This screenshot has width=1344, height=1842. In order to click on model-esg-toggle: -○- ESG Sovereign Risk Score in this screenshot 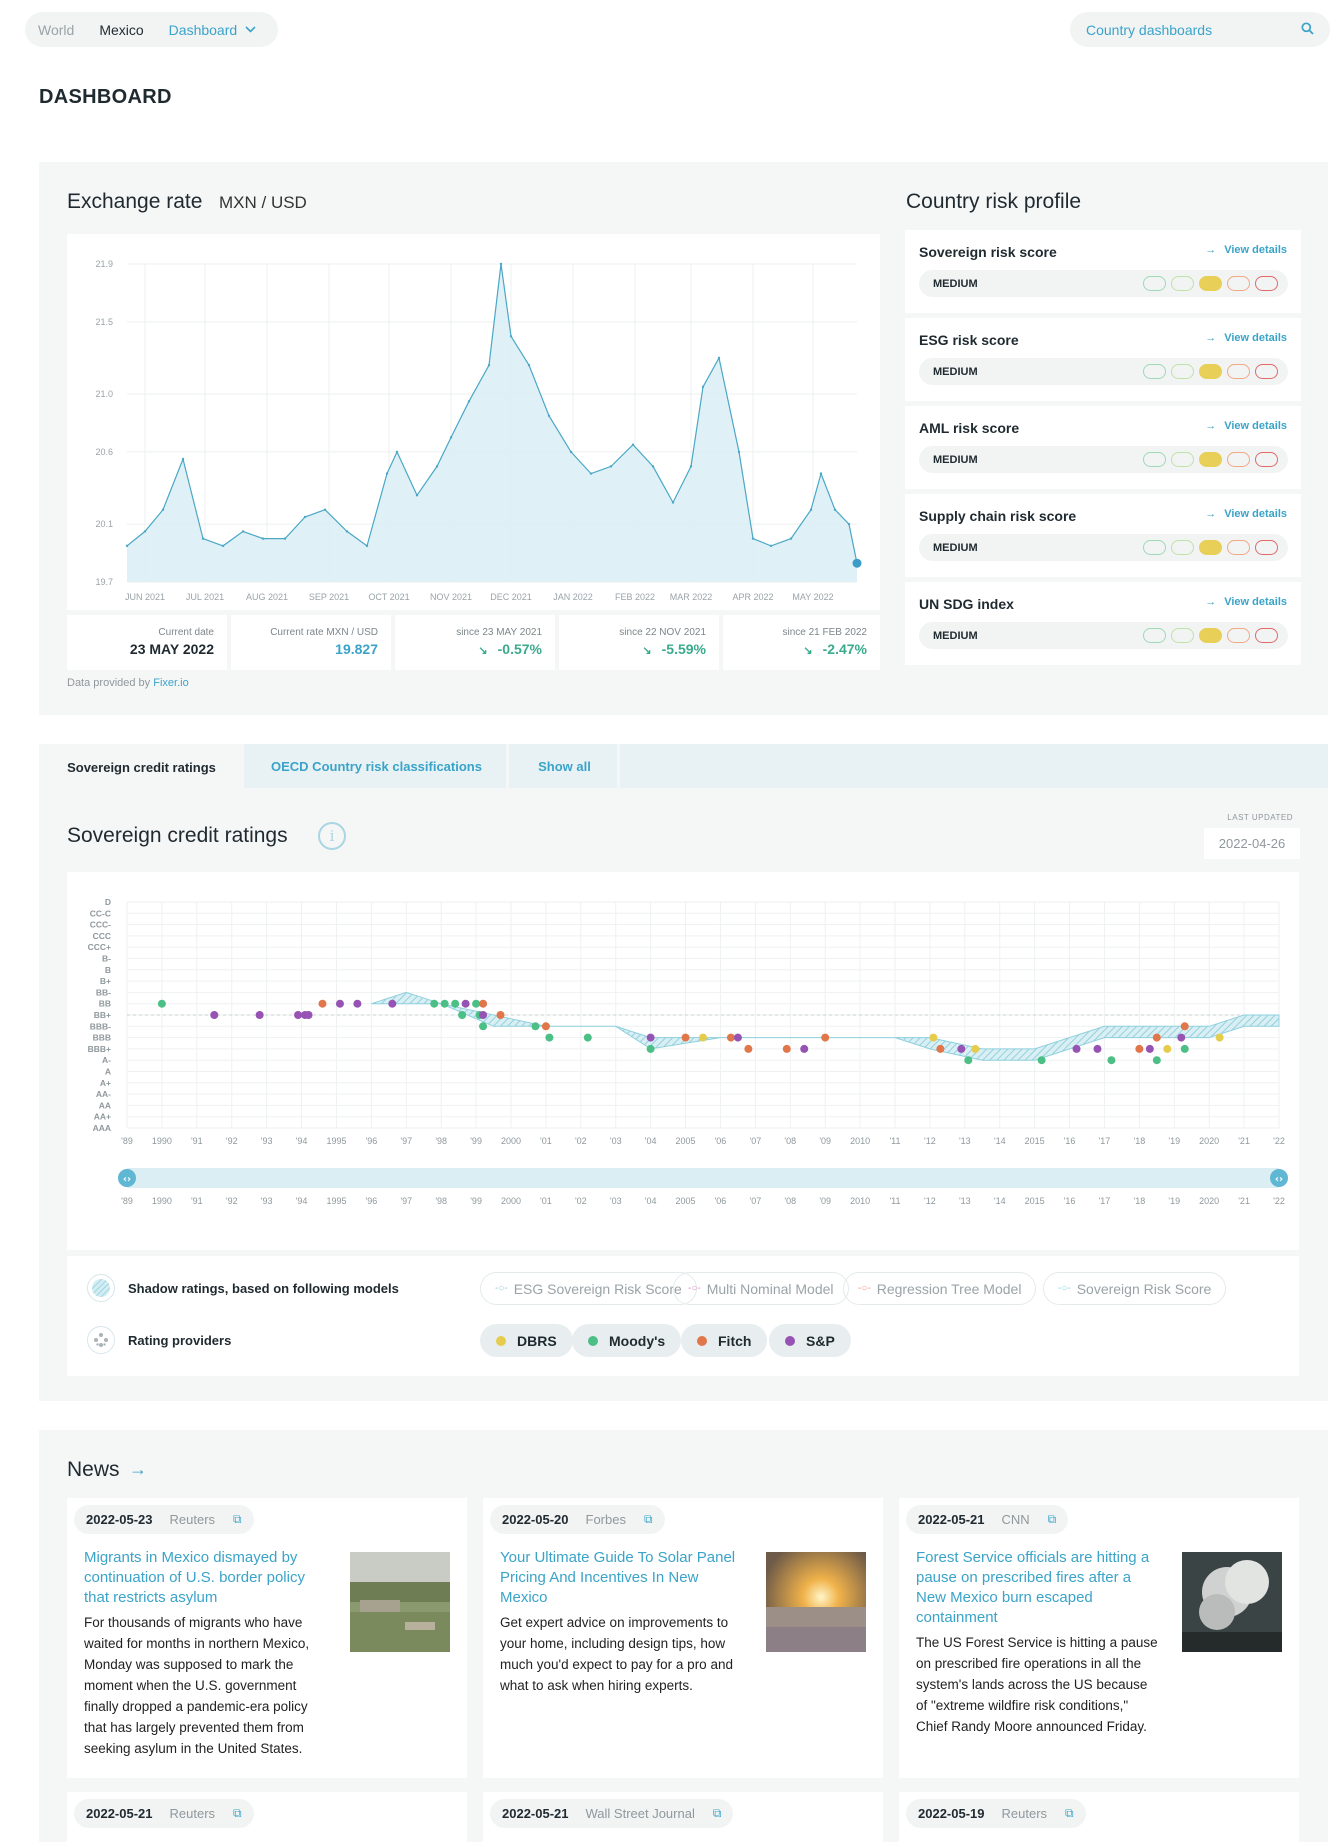, I will do `click(588, 1288)`.